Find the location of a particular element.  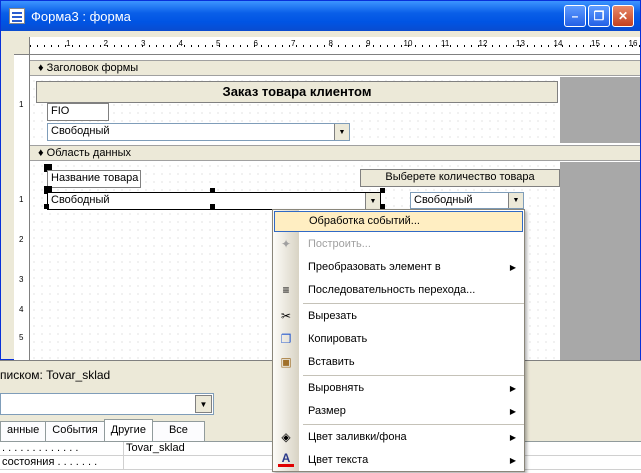

ruler-h-mark: 4 is located at coordinates (180, 43).